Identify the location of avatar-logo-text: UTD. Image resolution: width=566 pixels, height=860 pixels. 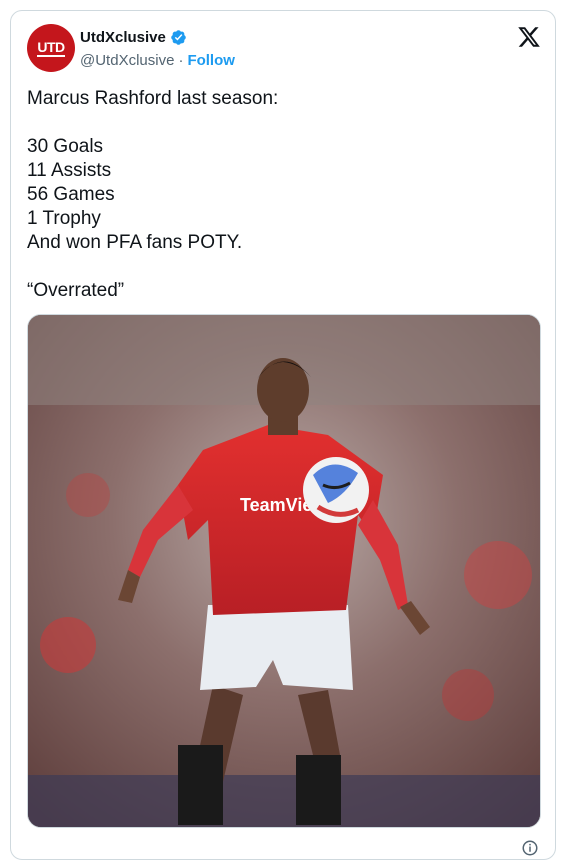
(51, 47).